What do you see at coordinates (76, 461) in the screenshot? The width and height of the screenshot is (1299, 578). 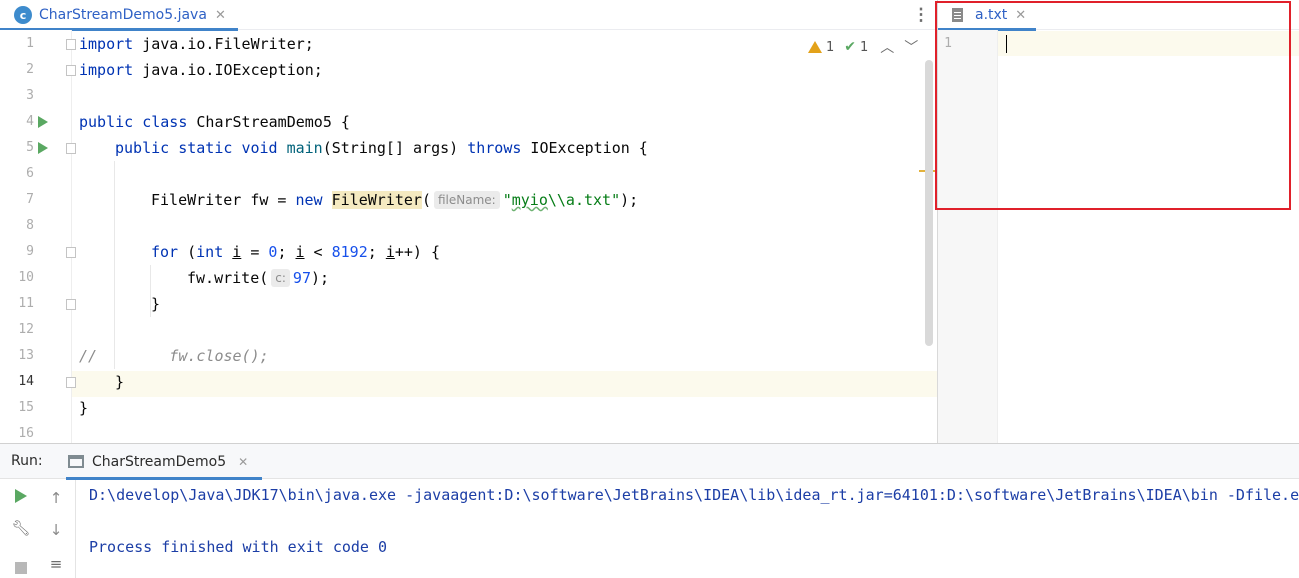 I see `console-icon` at bounding box center [76, 461].